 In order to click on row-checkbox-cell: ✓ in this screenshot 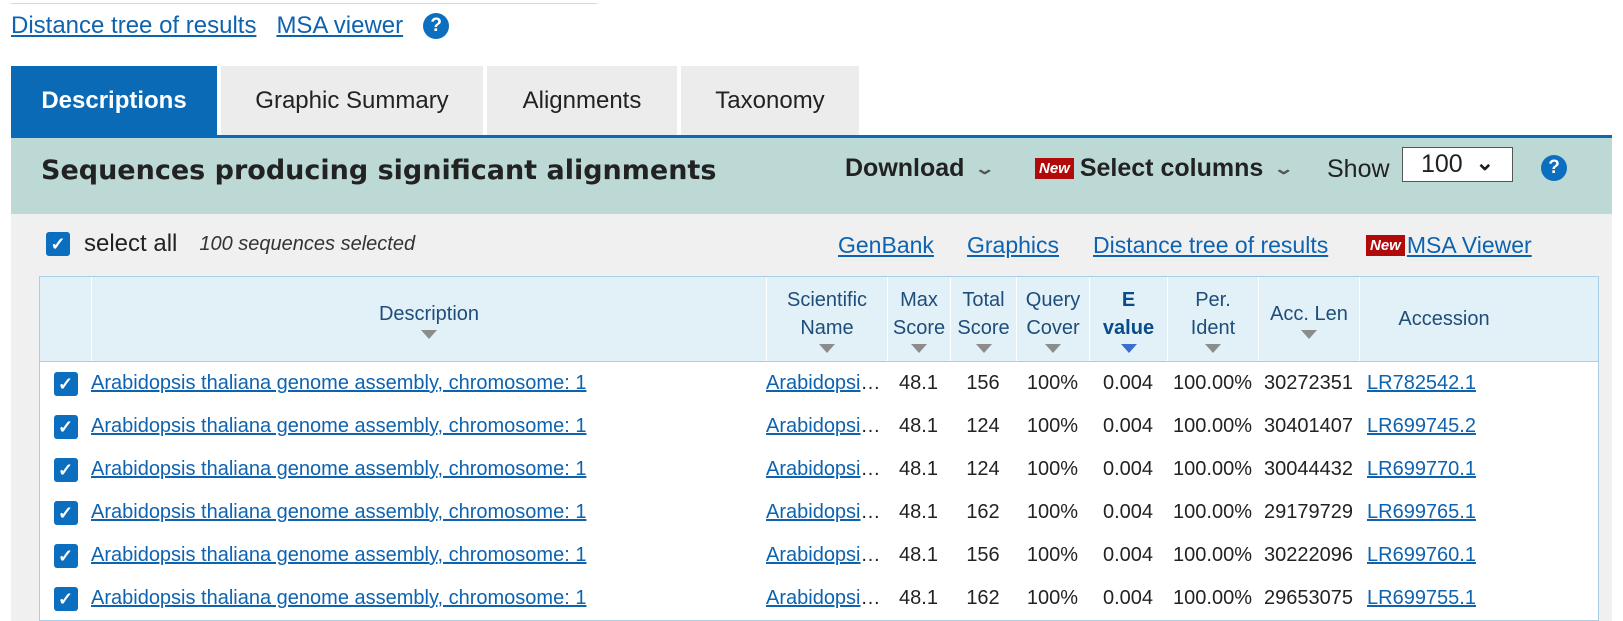, I will do `click(65, 426)`.